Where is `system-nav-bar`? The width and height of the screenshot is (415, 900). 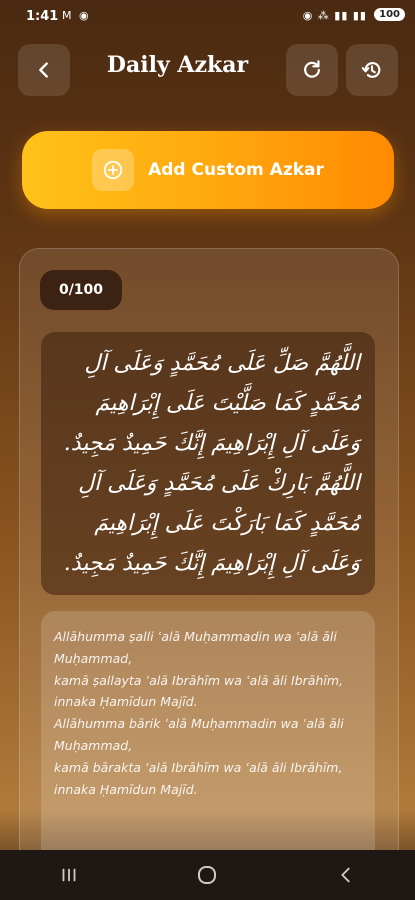 system-nav-bar is located at coordinates (207, 875).